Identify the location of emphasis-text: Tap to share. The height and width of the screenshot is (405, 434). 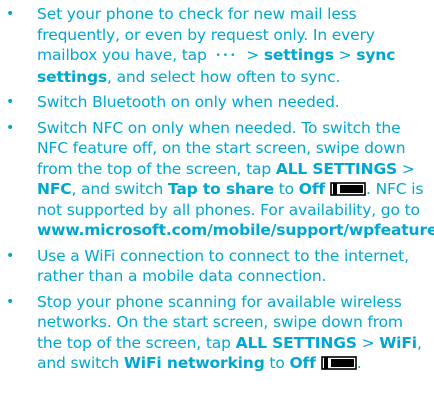
(220, 189).